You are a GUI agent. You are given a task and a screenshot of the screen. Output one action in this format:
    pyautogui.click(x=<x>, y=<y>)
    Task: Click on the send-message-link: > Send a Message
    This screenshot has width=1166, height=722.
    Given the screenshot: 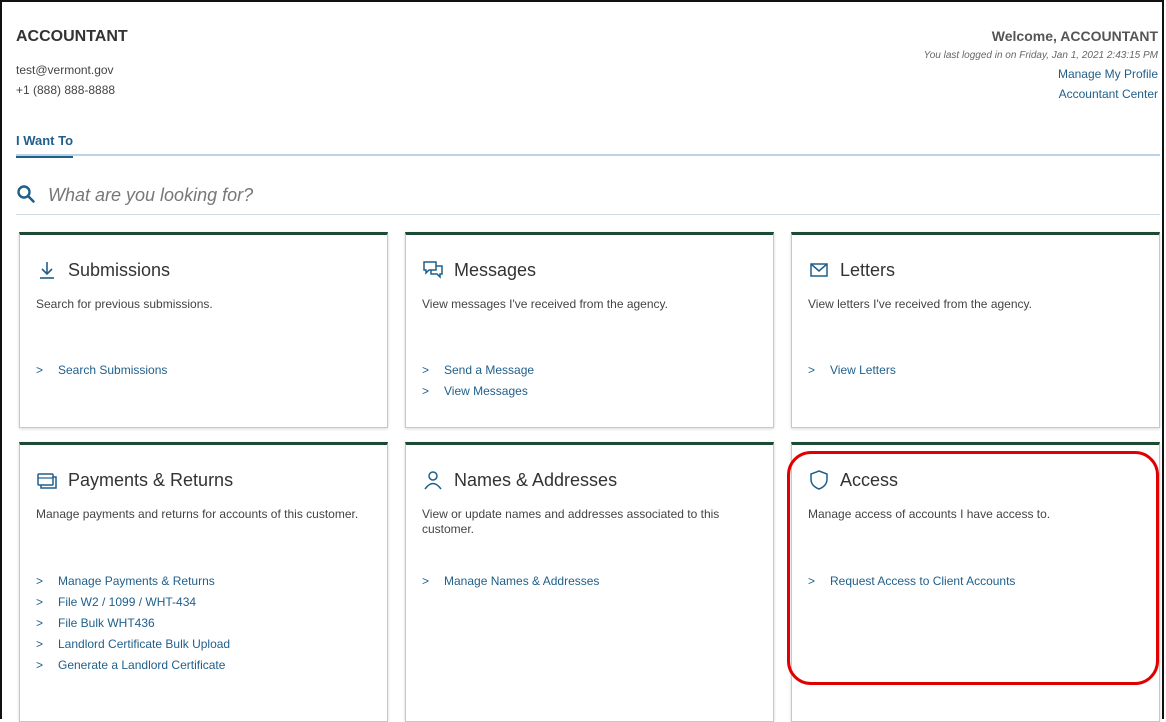 What is the action you would take?
    pyautogui.click(x=478, y=370)
    